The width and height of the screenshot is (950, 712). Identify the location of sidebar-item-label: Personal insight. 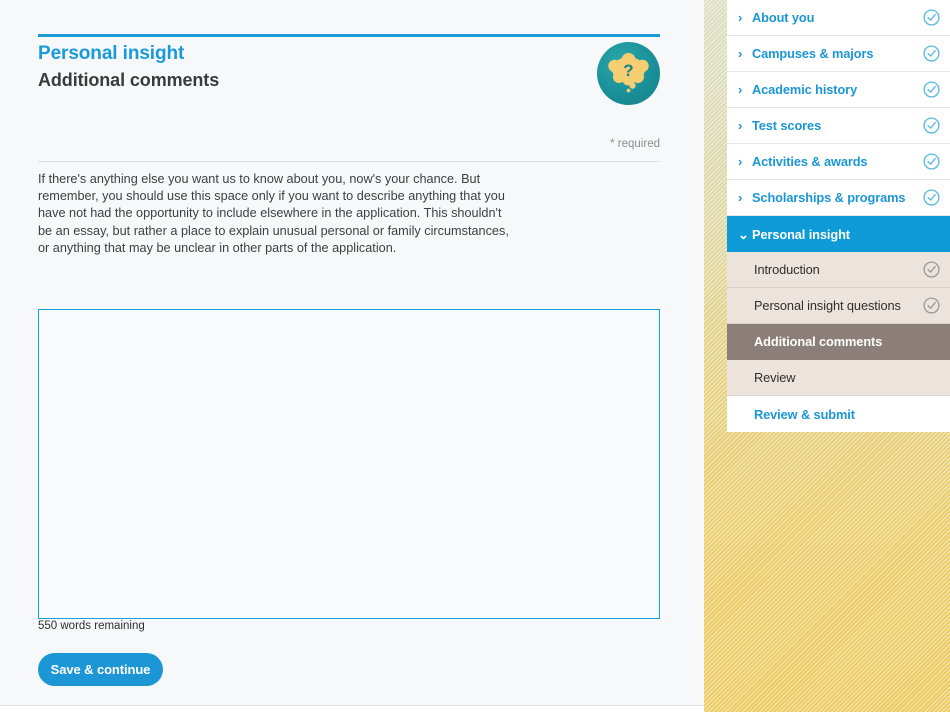
(801, 234).